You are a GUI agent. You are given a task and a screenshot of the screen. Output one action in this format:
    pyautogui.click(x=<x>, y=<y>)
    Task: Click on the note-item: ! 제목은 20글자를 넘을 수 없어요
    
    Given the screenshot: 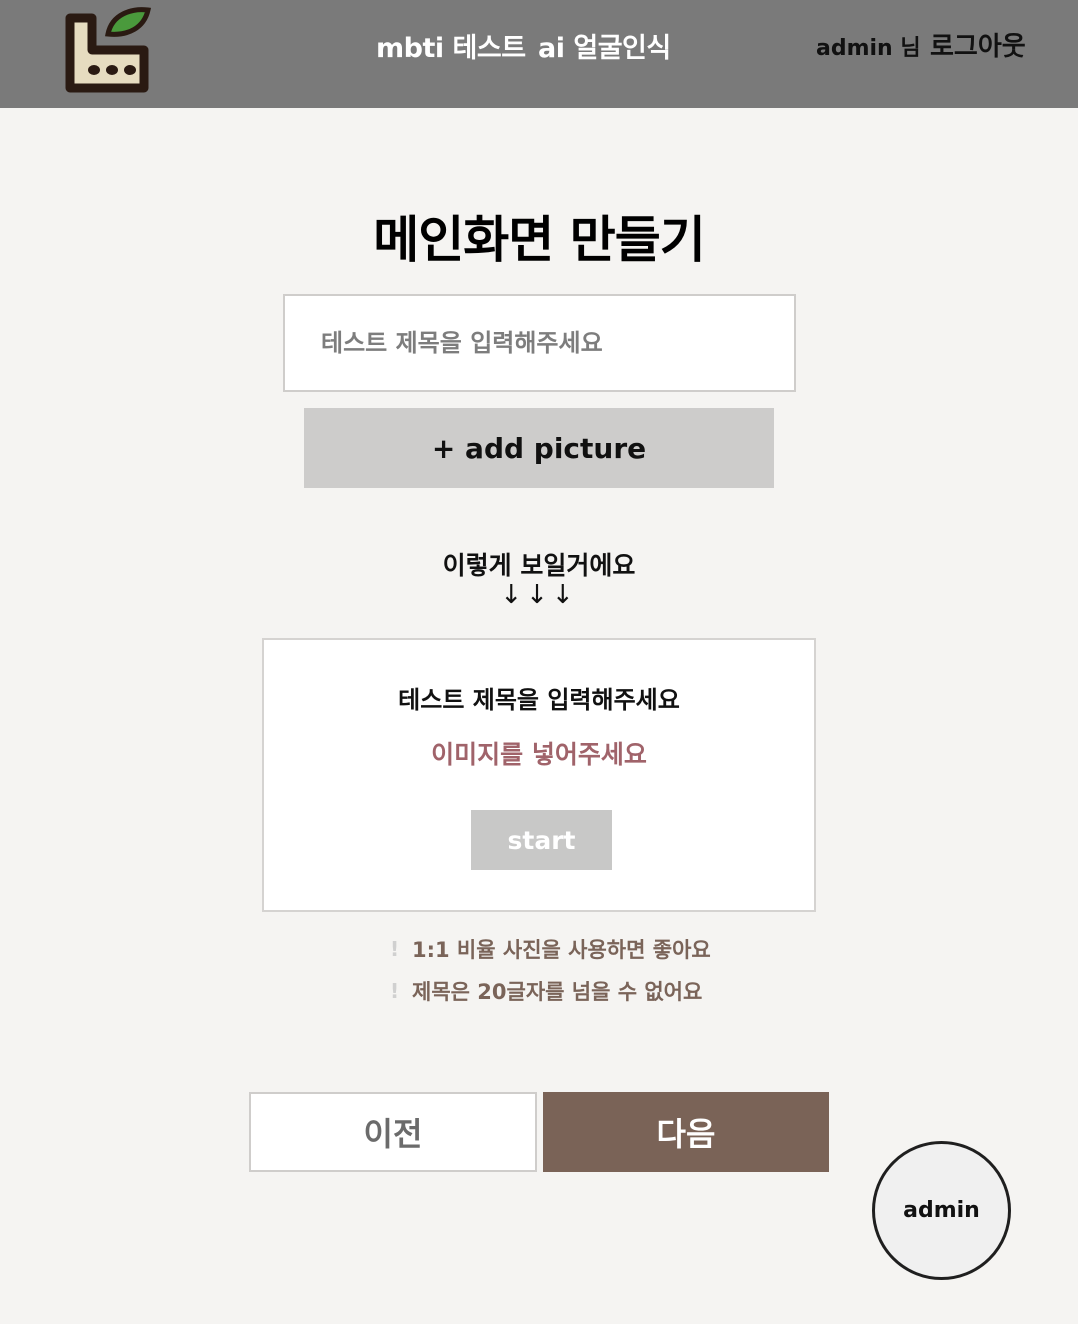 What is the action you would take?
    pyautogui.click(x=546, y=991)
    